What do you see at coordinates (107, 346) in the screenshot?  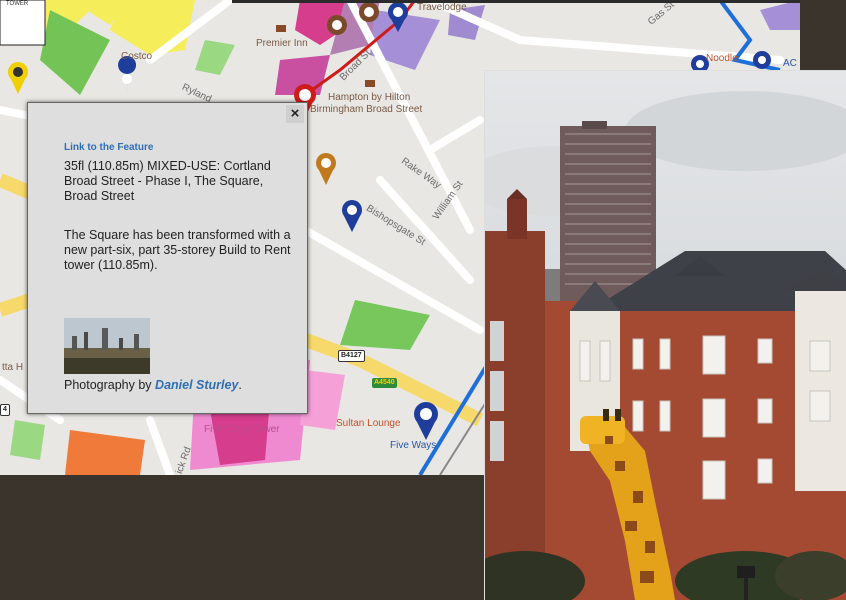 I see `feature-thumbnail` at bounding box center [107, 346].